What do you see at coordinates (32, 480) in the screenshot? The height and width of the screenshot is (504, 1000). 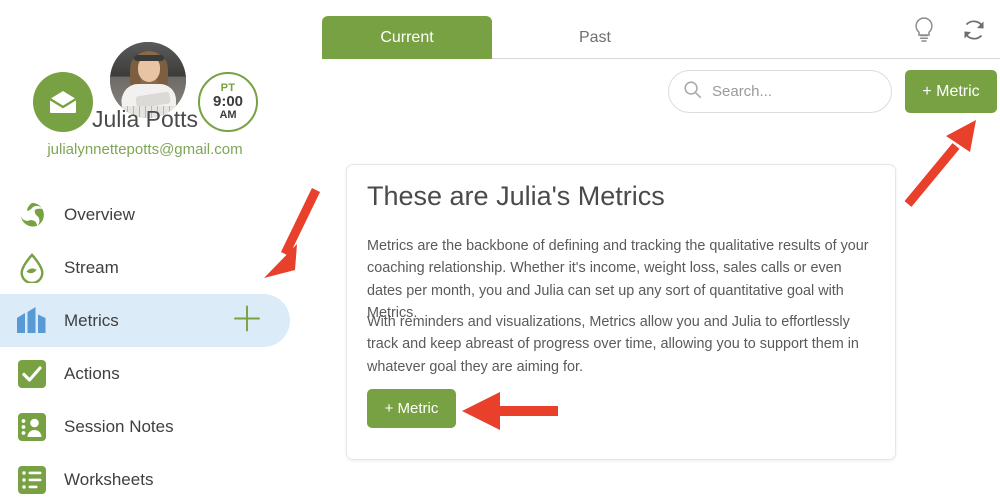 I see `list-square-icon` at bounding box center [32, 480].